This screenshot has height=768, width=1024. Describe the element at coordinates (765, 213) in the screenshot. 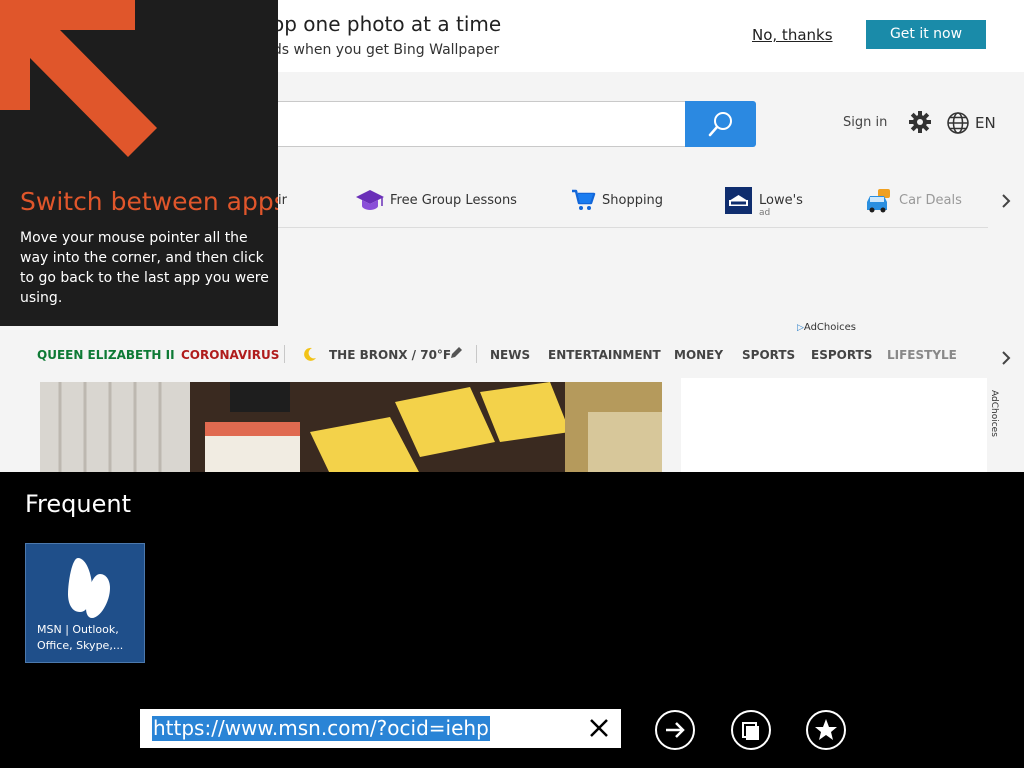

I see `ad-badge: ad` at that location.